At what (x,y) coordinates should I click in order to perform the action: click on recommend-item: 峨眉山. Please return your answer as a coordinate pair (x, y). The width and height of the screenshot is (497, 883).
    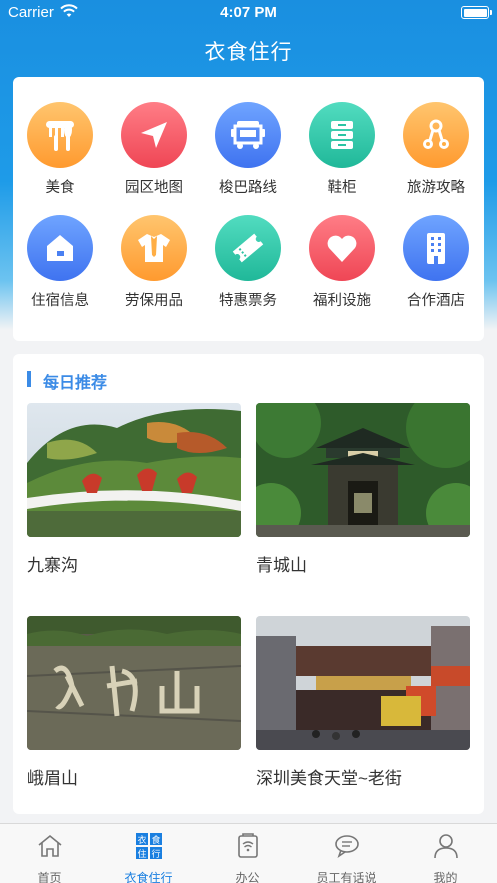
    Looking at the image, I should click on (134, 702).